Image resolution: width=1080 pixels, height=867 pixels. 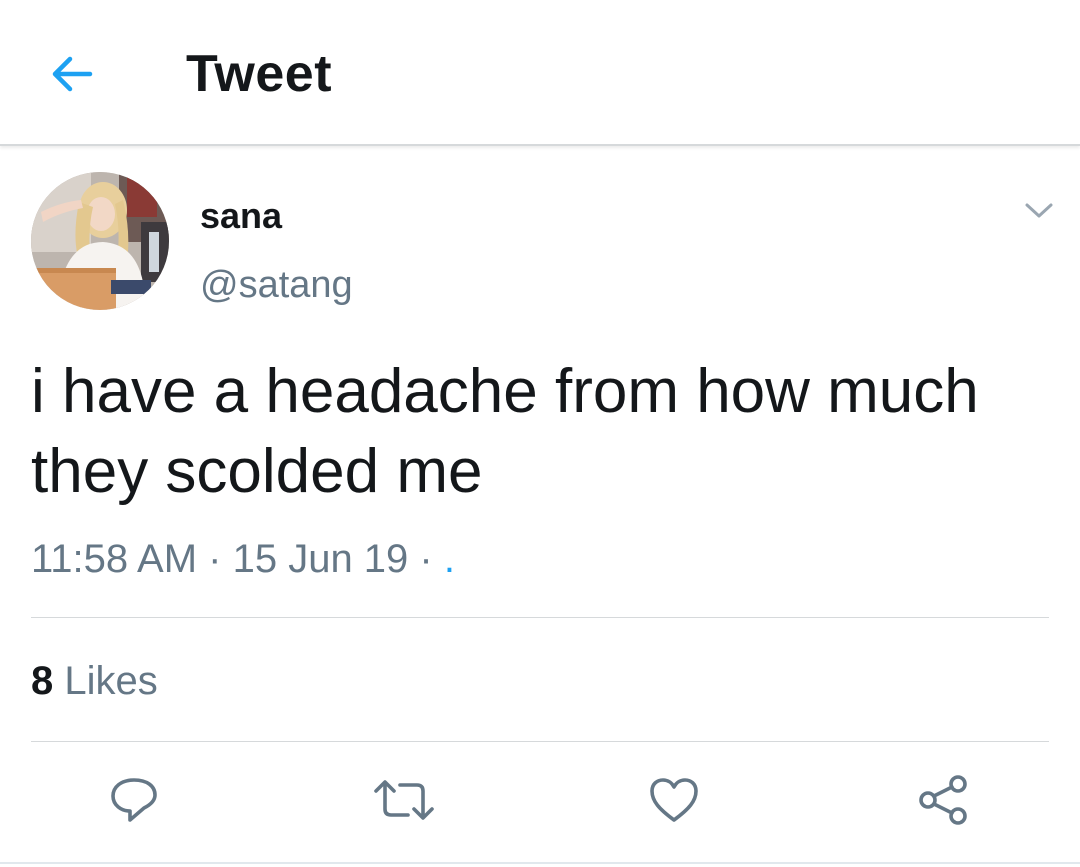 I want to click on tweet-options-button, so click(x=1039, y=211).